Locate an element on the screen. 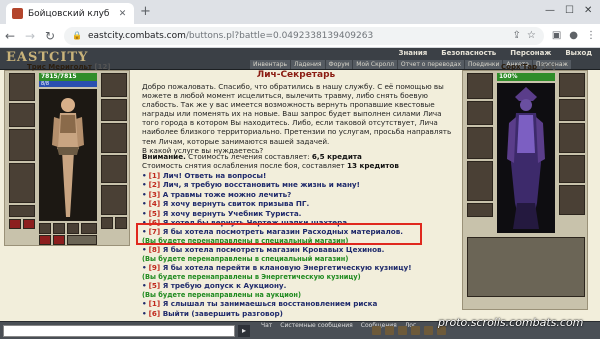 This screenshot has width=600, height=339. bracers-slot is located at coordinates (114, 110).